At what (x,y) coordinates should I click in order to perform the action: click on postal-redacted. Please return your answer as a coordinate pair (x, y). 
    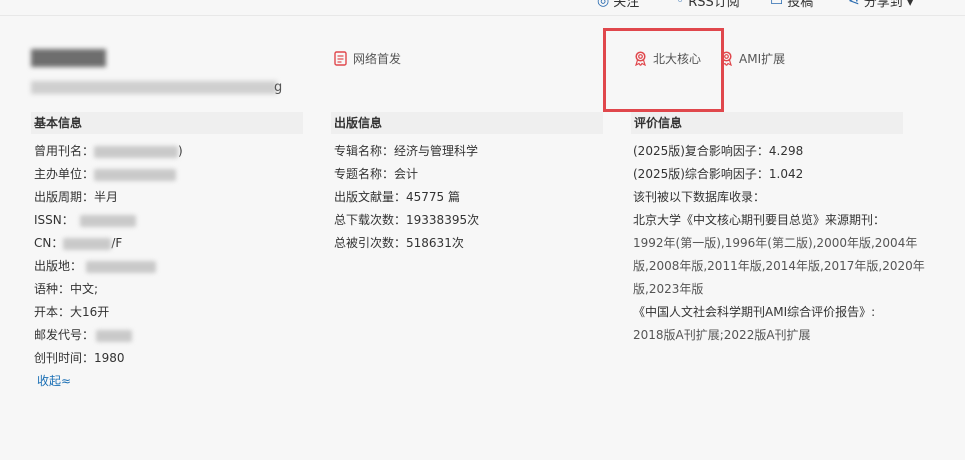
    Looking at the image, I should click on (114, 335).